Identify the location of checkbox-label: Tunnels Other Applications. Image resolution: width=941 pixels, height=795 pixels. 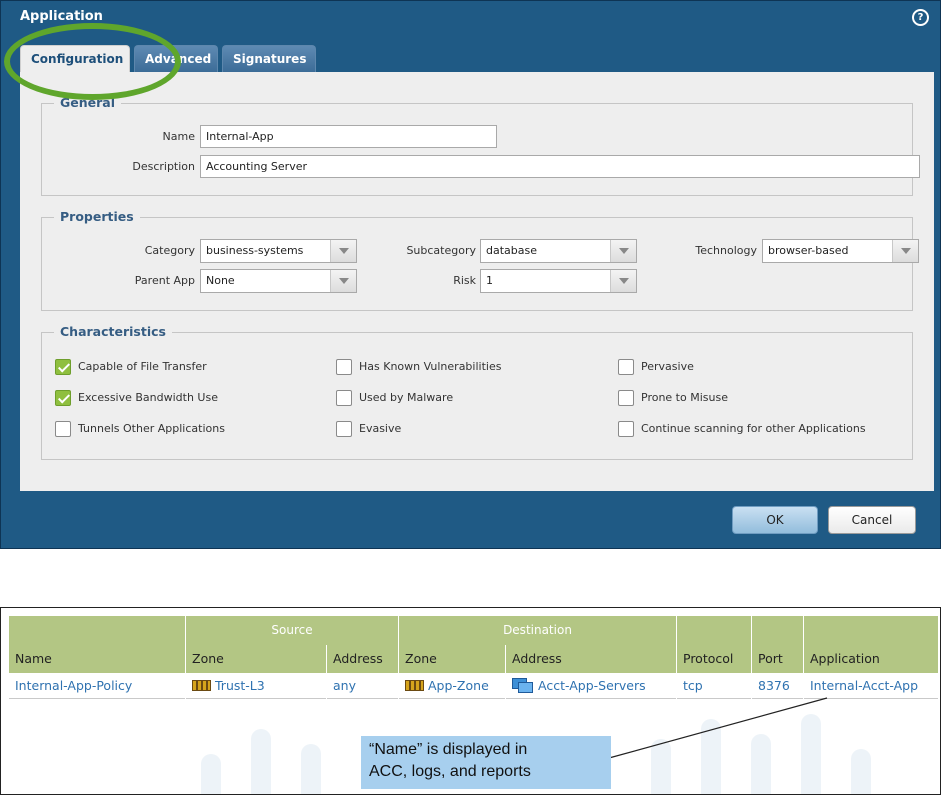
(151, 428).